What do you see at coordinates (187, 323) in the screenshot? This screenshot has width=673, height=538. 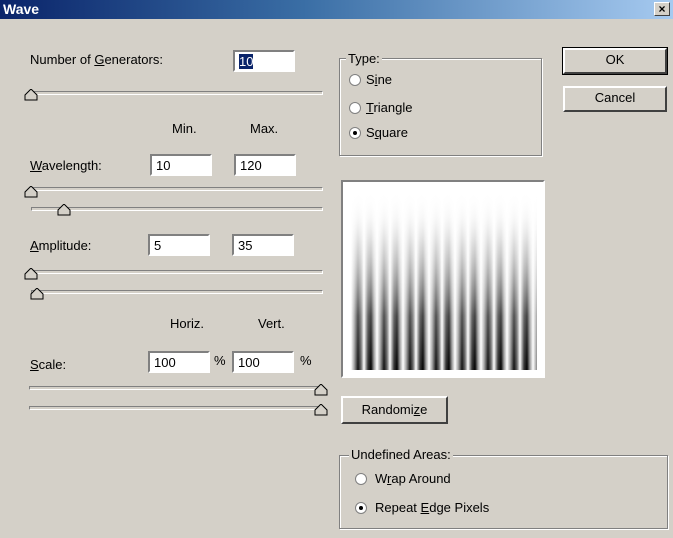 I see `horiz-header: Horiz.` at bounding box center [187, 323].